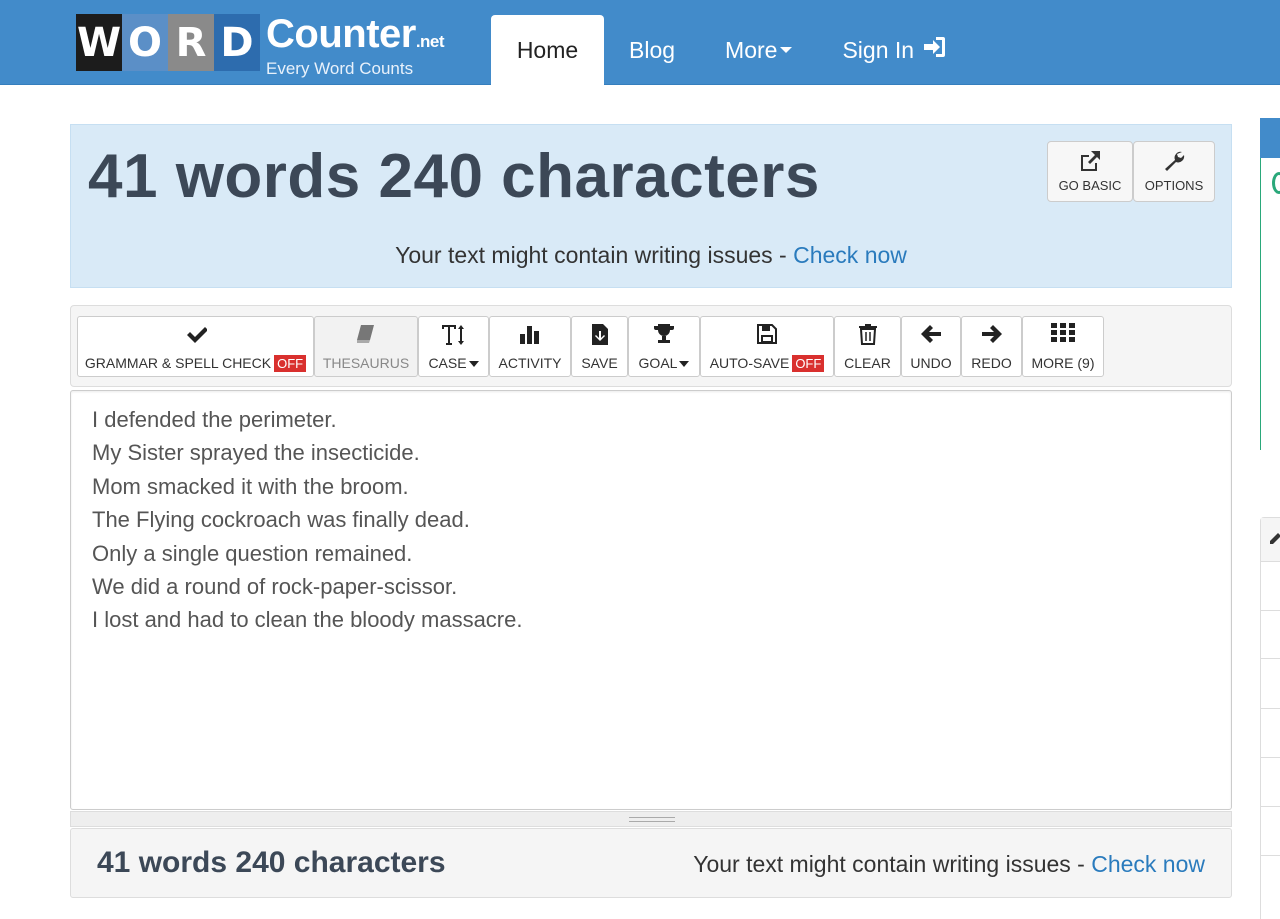 This screenshot has width=1280, height=919. I want to click on logo-name: Counter, so click(341, 34).